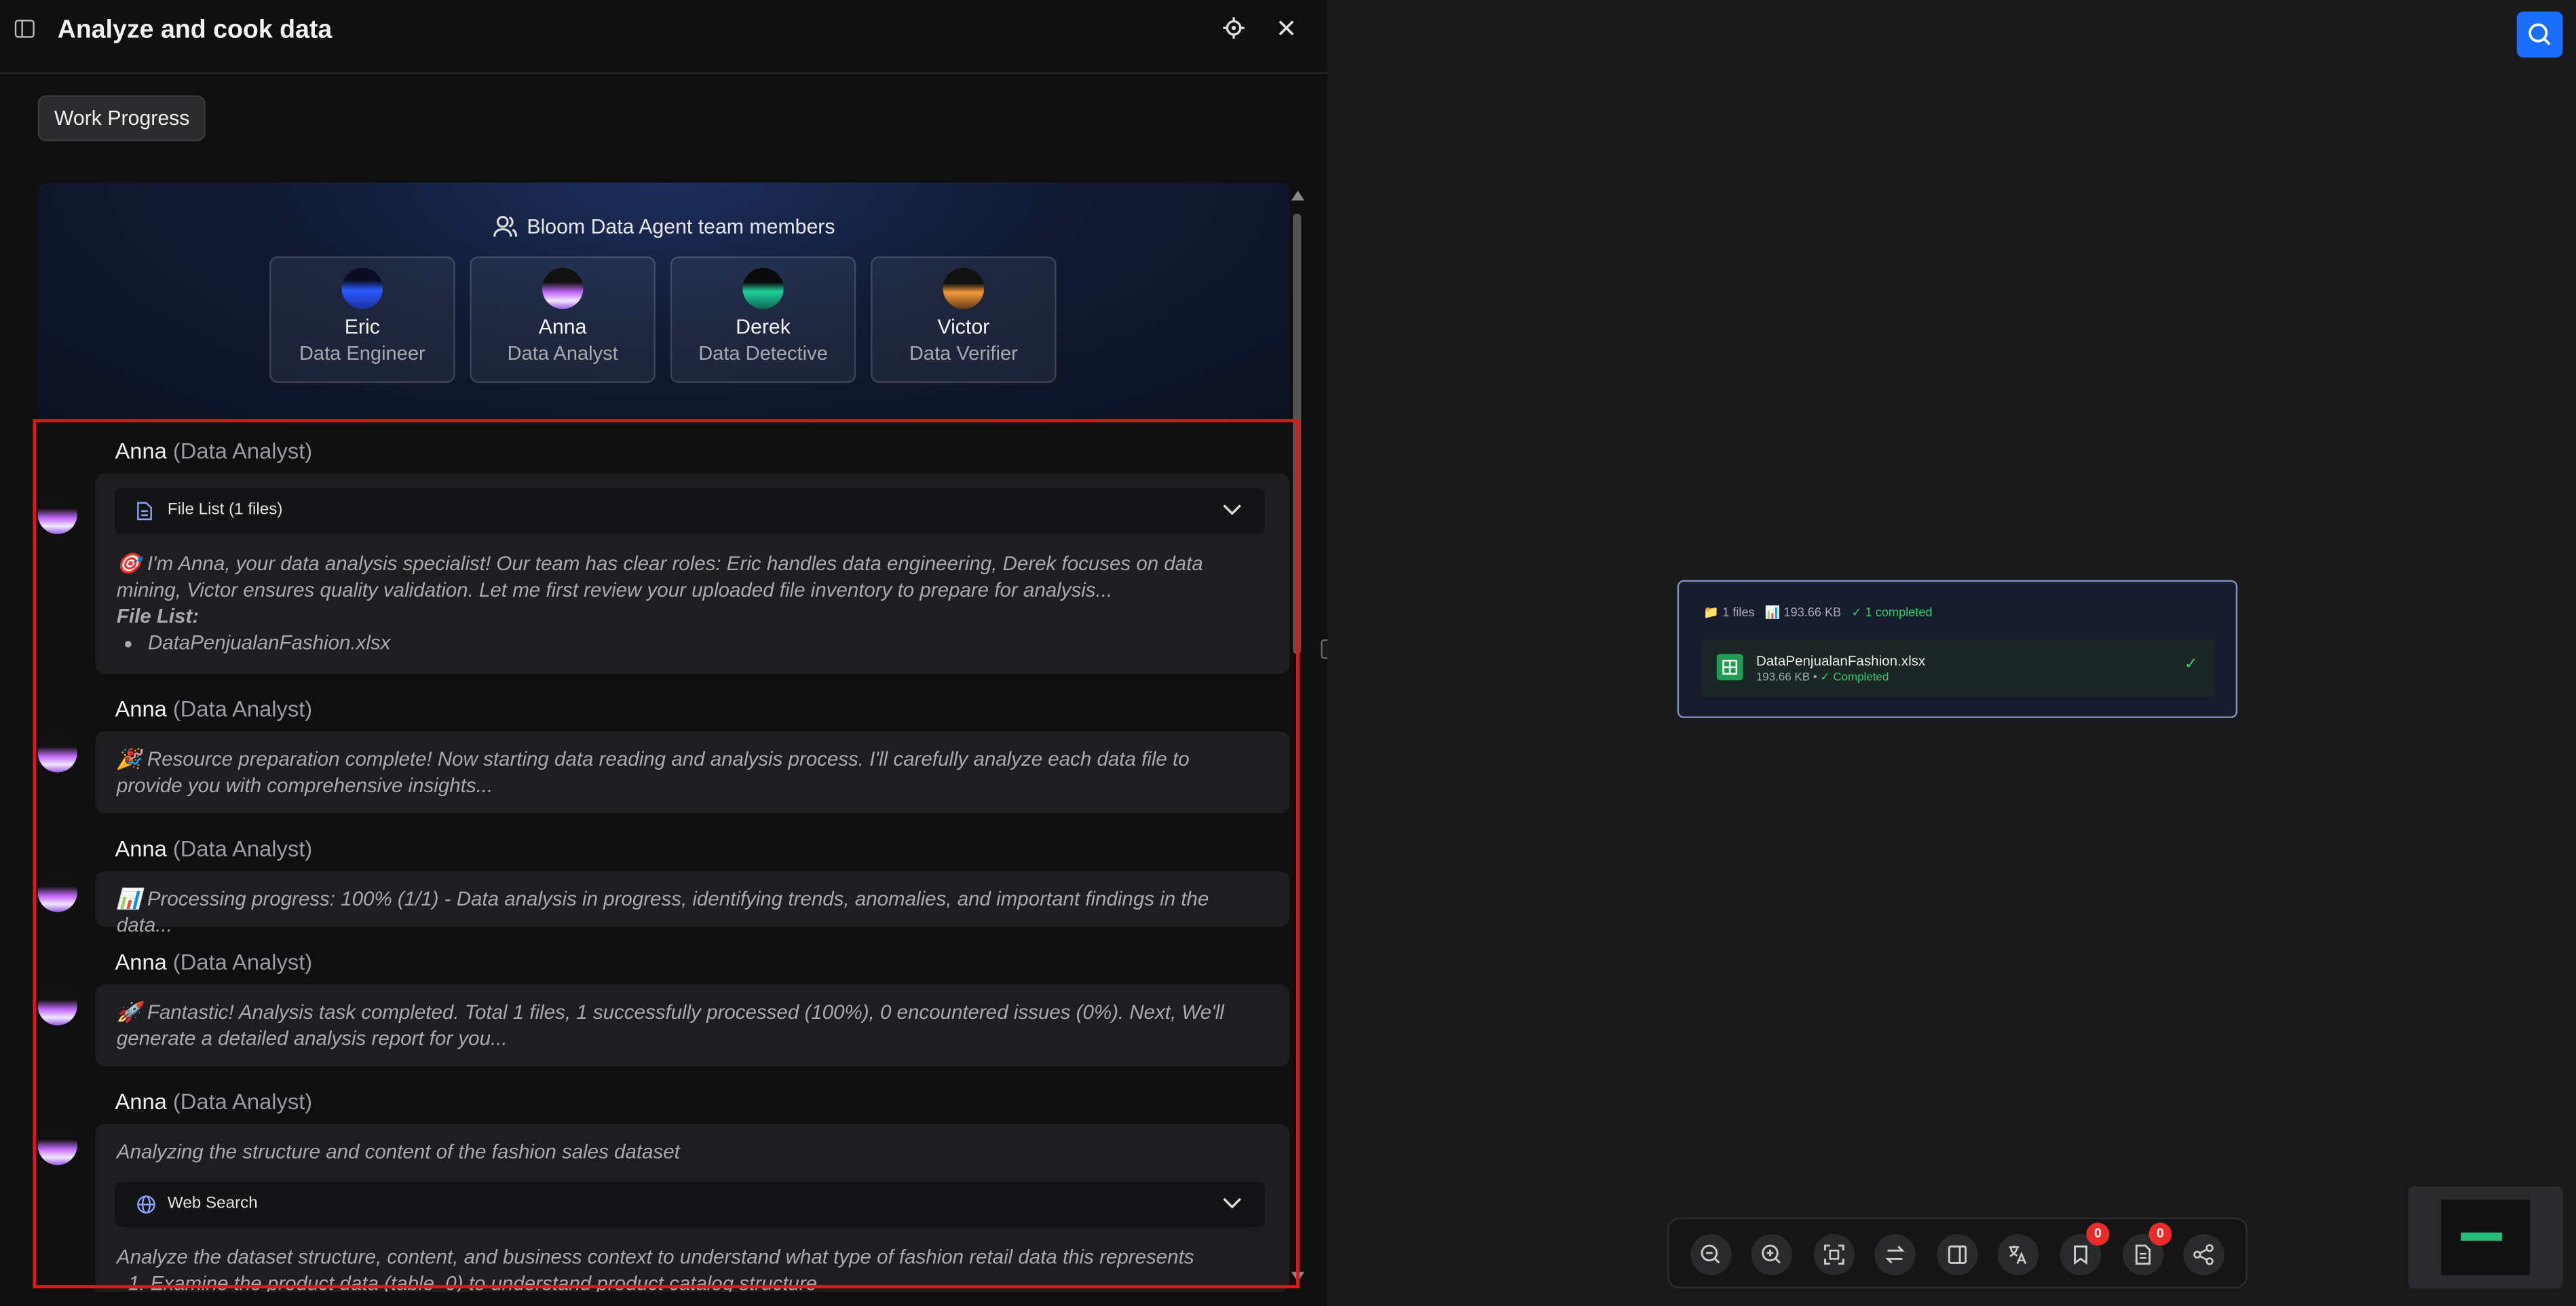 This screenshot has width=2576, height=1306. I want to click on file-list-label: File List:, so click(158, 616).